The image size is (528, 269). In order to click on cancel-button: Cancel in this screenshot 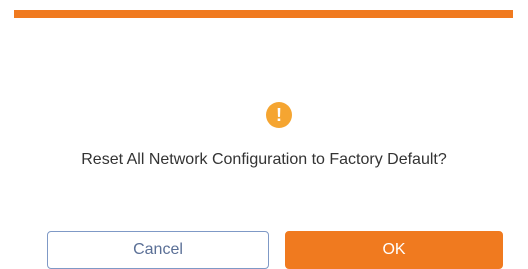, I will do `click(158, 250)`.